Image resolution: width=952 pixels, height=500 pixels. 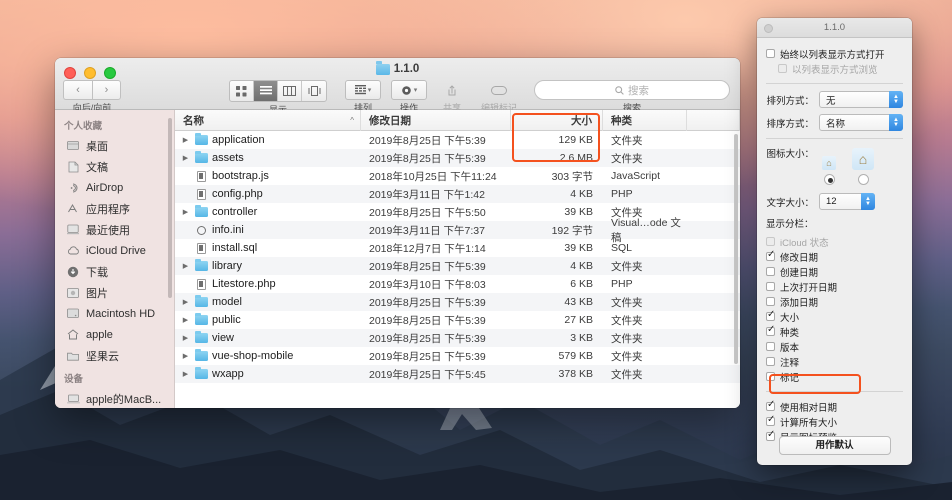 I want to click on table-row: ▶ model 2019年8月25日 下午5:39 43 KB 文件夹, so click(x=457, y=302).